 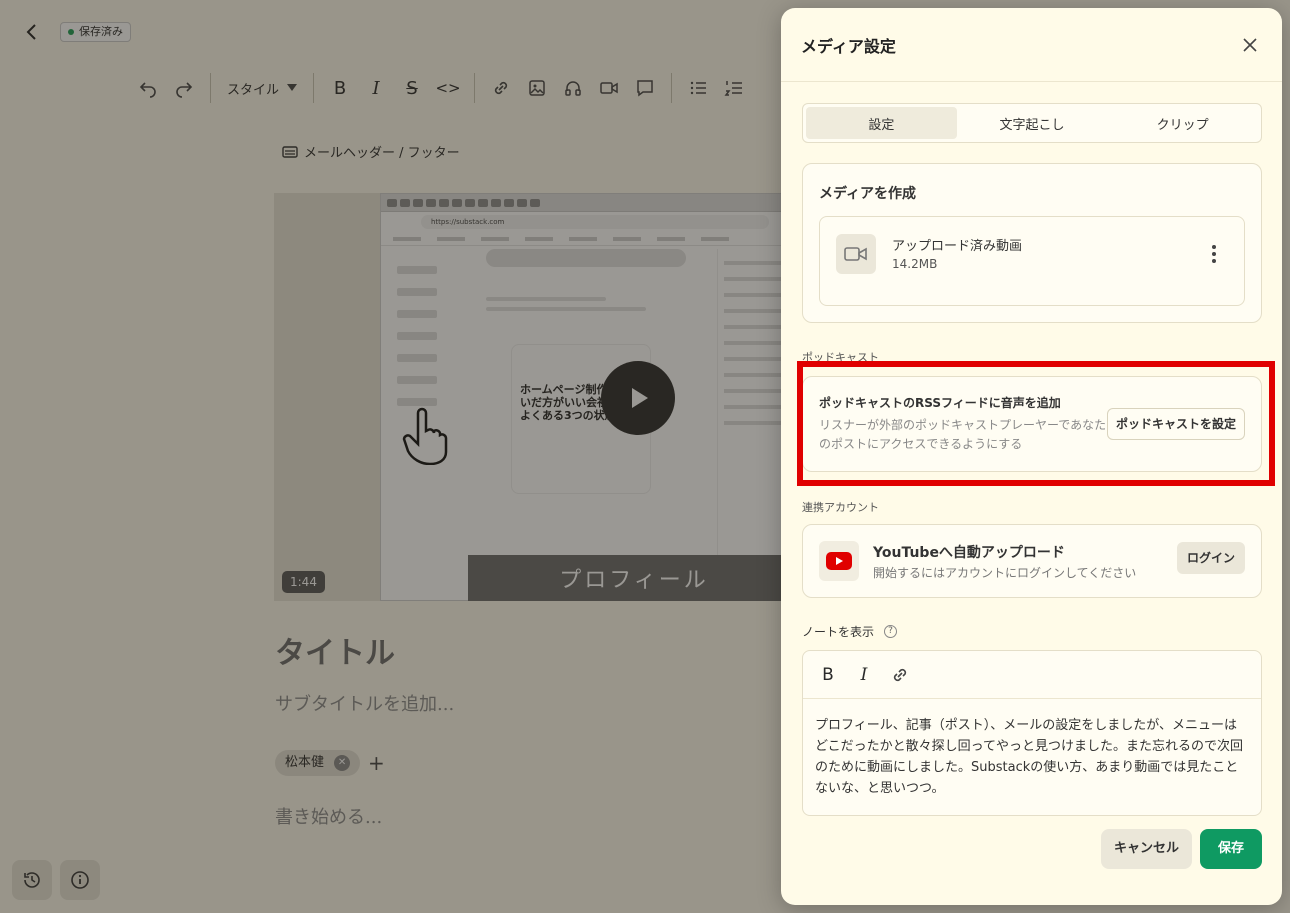 What do you see at coordinates (1036, 423) in the screenshot?
I see `red-highlight-box` at bounding box center [1036, 423].